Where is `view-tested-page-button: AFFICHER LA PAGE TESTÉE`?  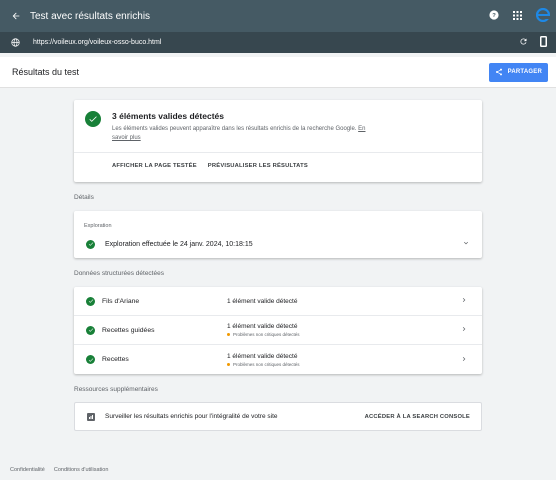 view-tested-page-button: AFFICHER LA PAGE TESTÉE is located at coordinates (154, 166).